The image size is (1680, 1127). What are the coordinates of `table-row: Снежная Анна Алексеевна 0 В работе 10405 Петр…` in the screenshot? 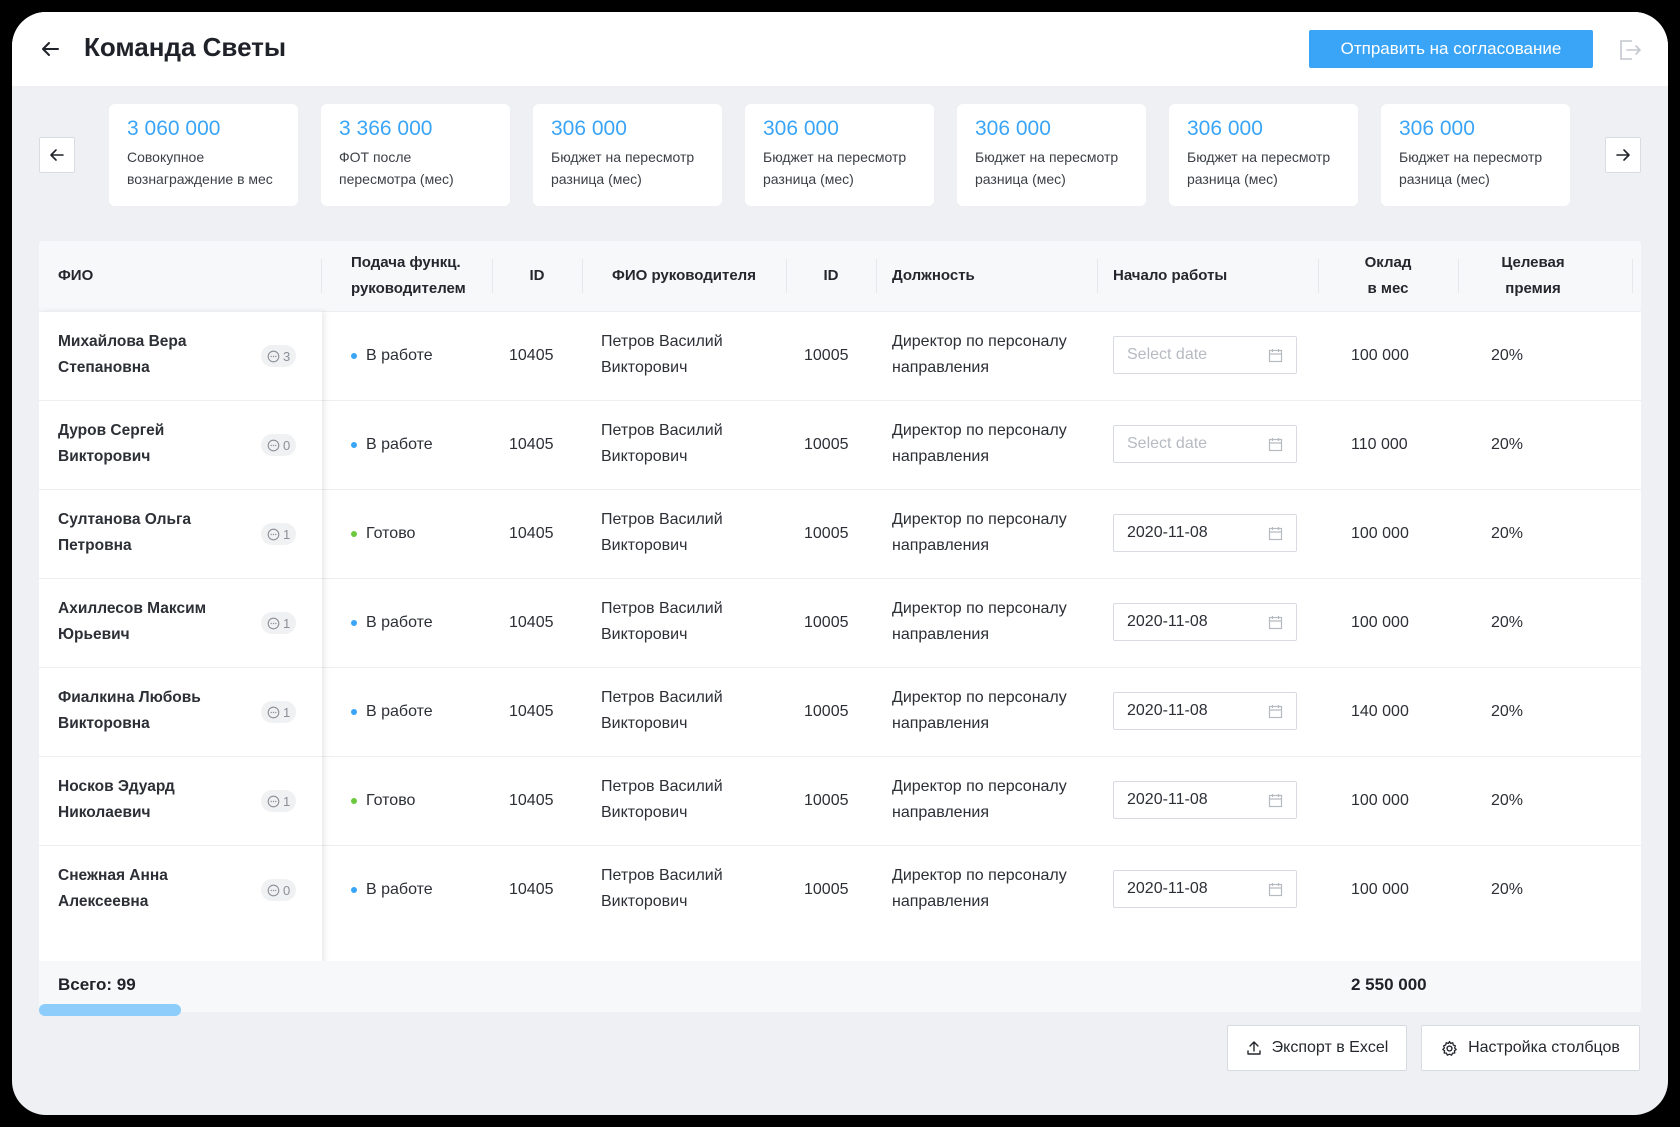 It's located at (840, 889).